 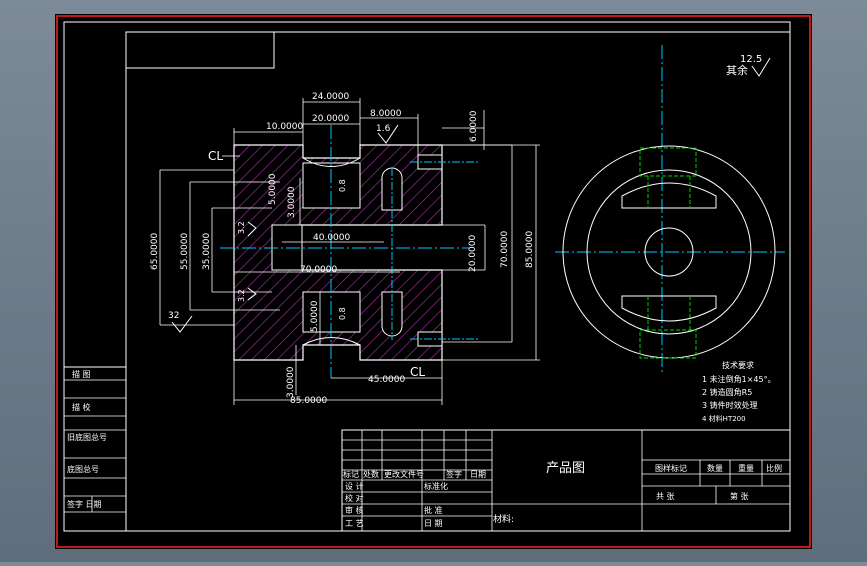 I want to click on roughness-3-2-b: 3.2, so click(x=241, y=295).